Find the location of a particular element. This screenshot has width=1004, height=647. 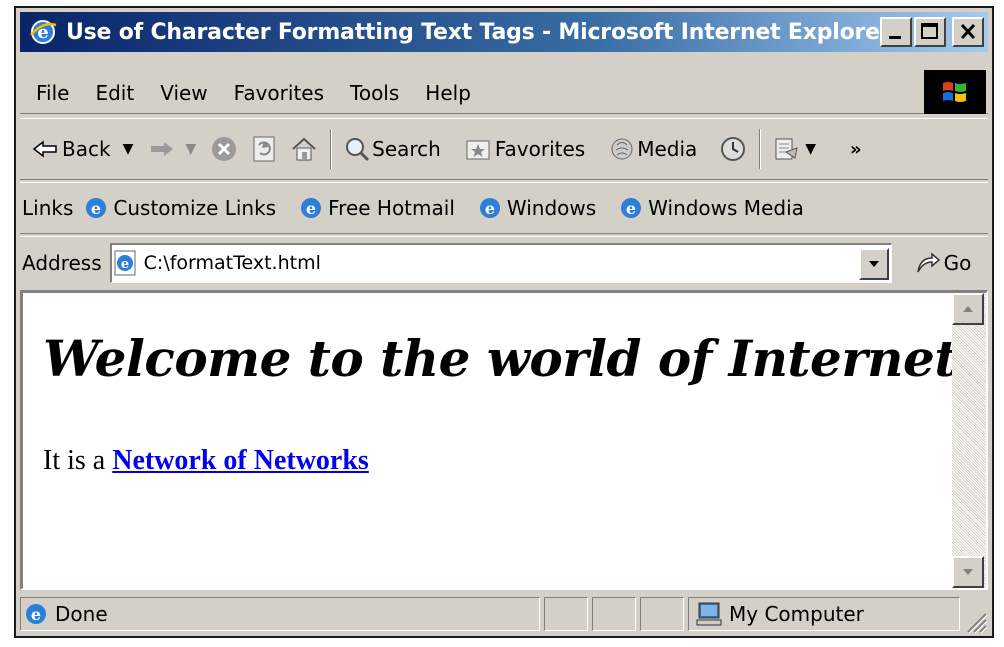

mail-dropdown-icon: ▼ is located at coordinates (810, 149).